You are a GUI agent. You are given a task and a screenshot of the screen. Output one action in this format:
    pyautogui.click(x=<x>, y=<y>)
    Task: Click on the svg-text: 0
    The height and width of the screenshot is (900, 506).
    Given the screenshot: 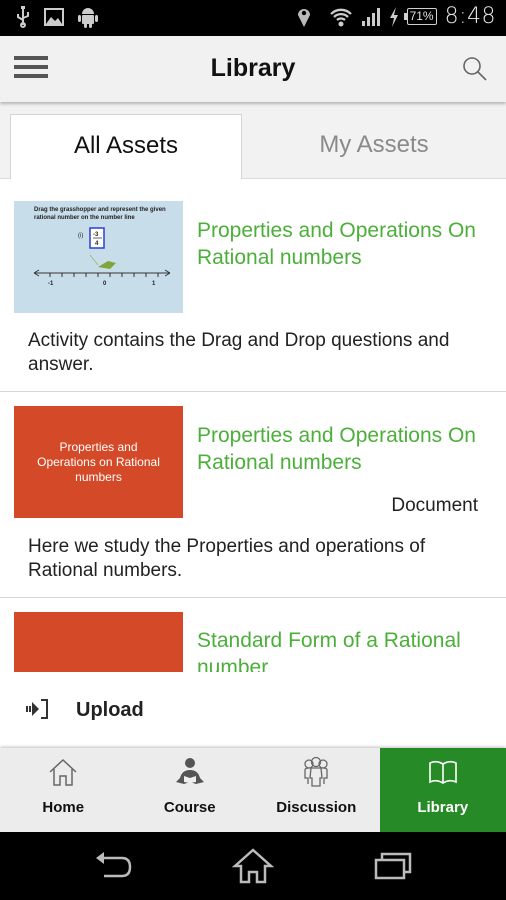 What is the action you would take?
    pyautogui.click(x=105, y=284)
    